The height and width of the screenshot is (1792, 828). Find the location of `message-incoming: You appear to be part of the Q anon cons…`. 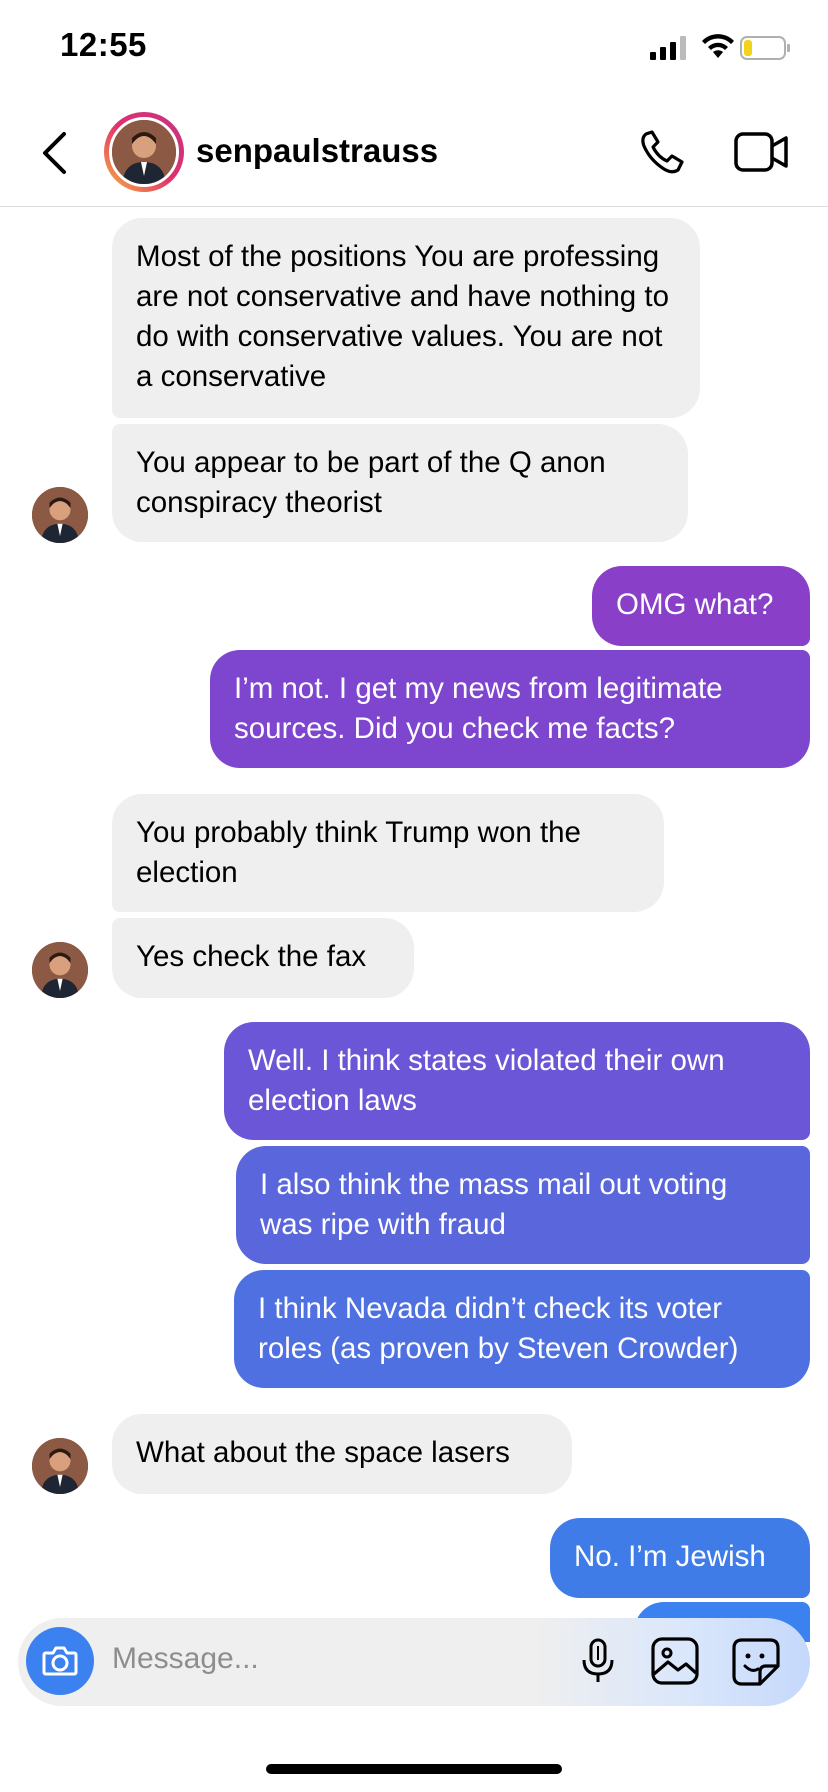

message-incoming: You appear to be part of the Q anon cons… is located at coordinates (400, 483).